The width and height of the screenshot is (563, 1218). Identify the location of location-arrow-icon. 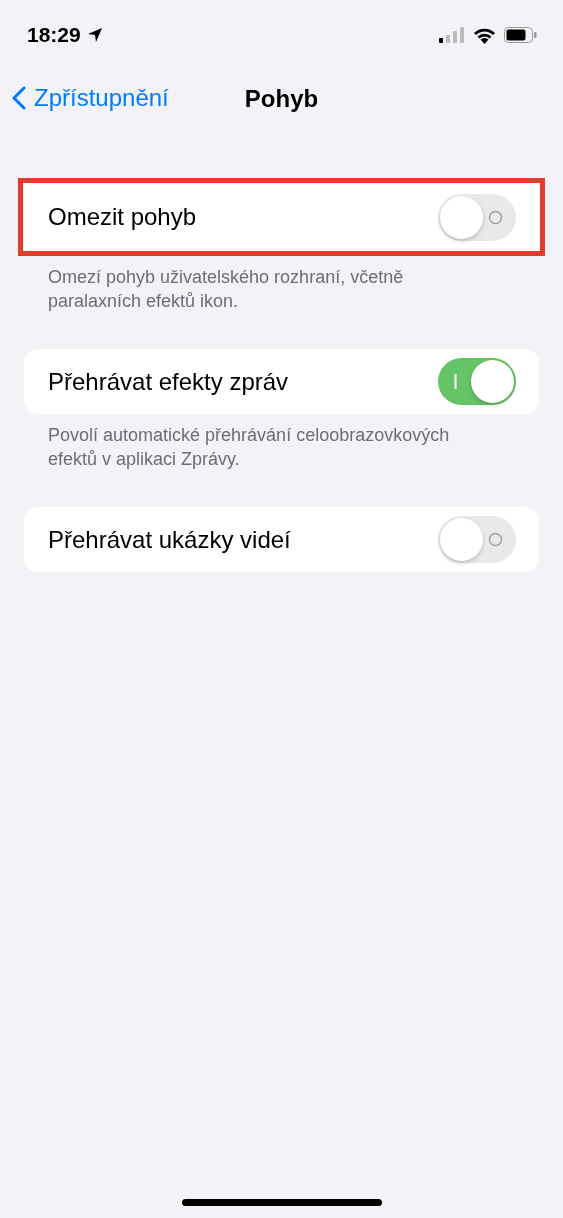
(94, 35).